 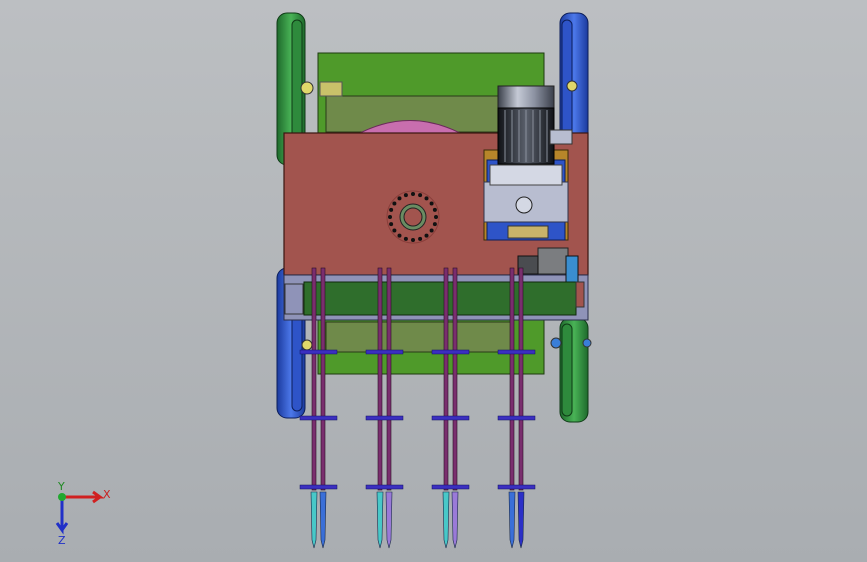 What do you see at coordinates (440, 298) in the screenshot?
I see `carriage-strip` at bounding box center [440, 298].